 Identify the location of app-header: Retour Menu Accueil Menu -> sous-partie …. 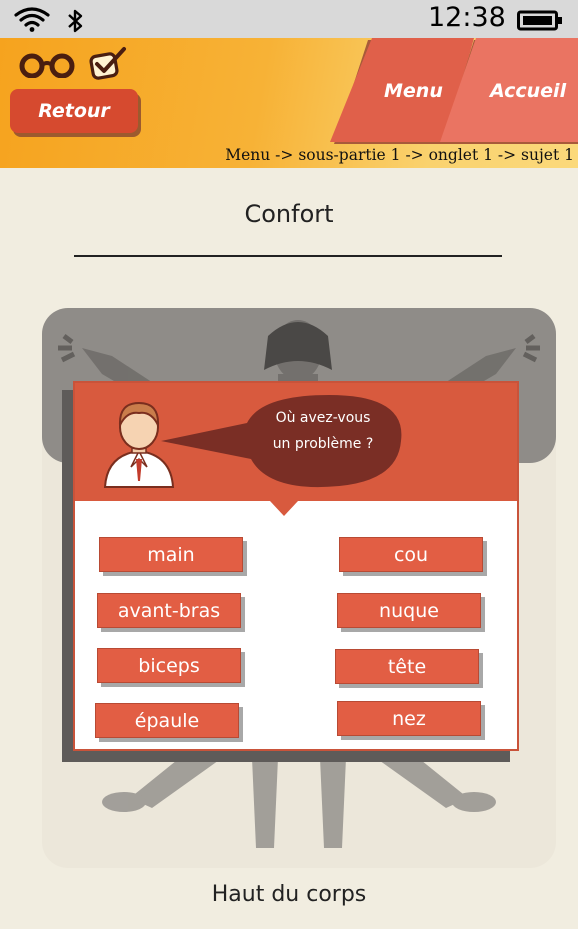
(289, 103).